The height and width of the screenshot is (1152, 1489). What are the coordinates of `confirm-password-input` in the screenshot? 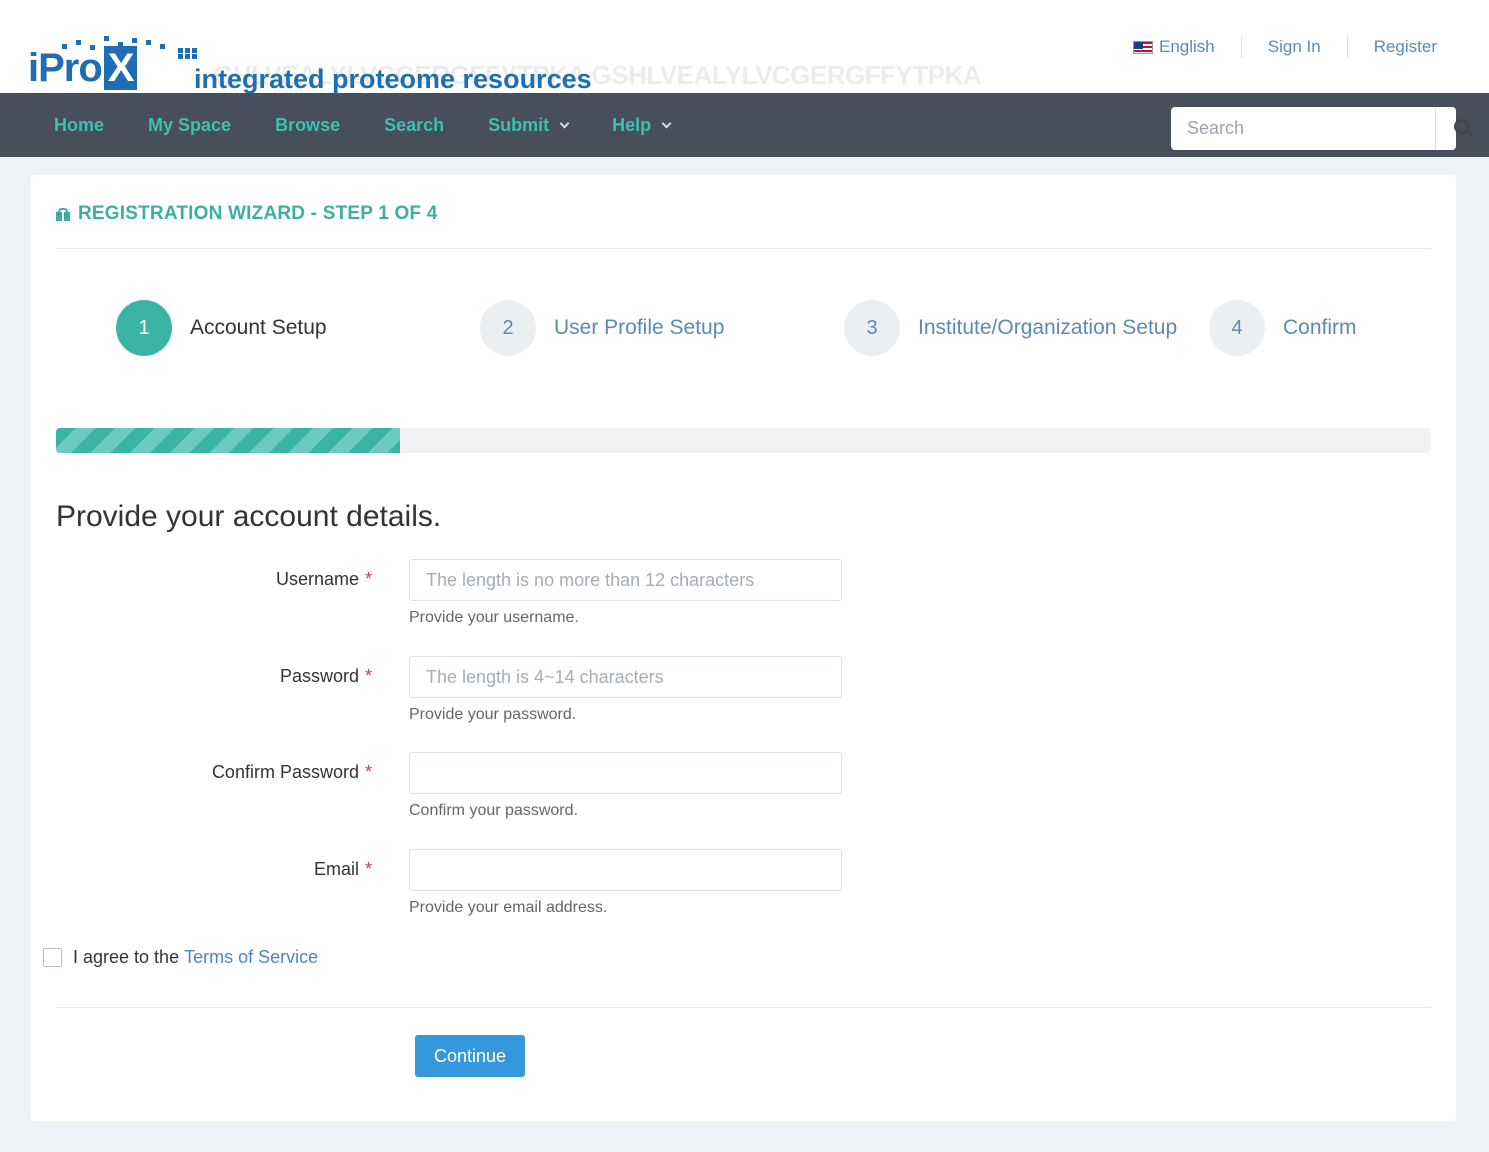 It's located at (625, 773).